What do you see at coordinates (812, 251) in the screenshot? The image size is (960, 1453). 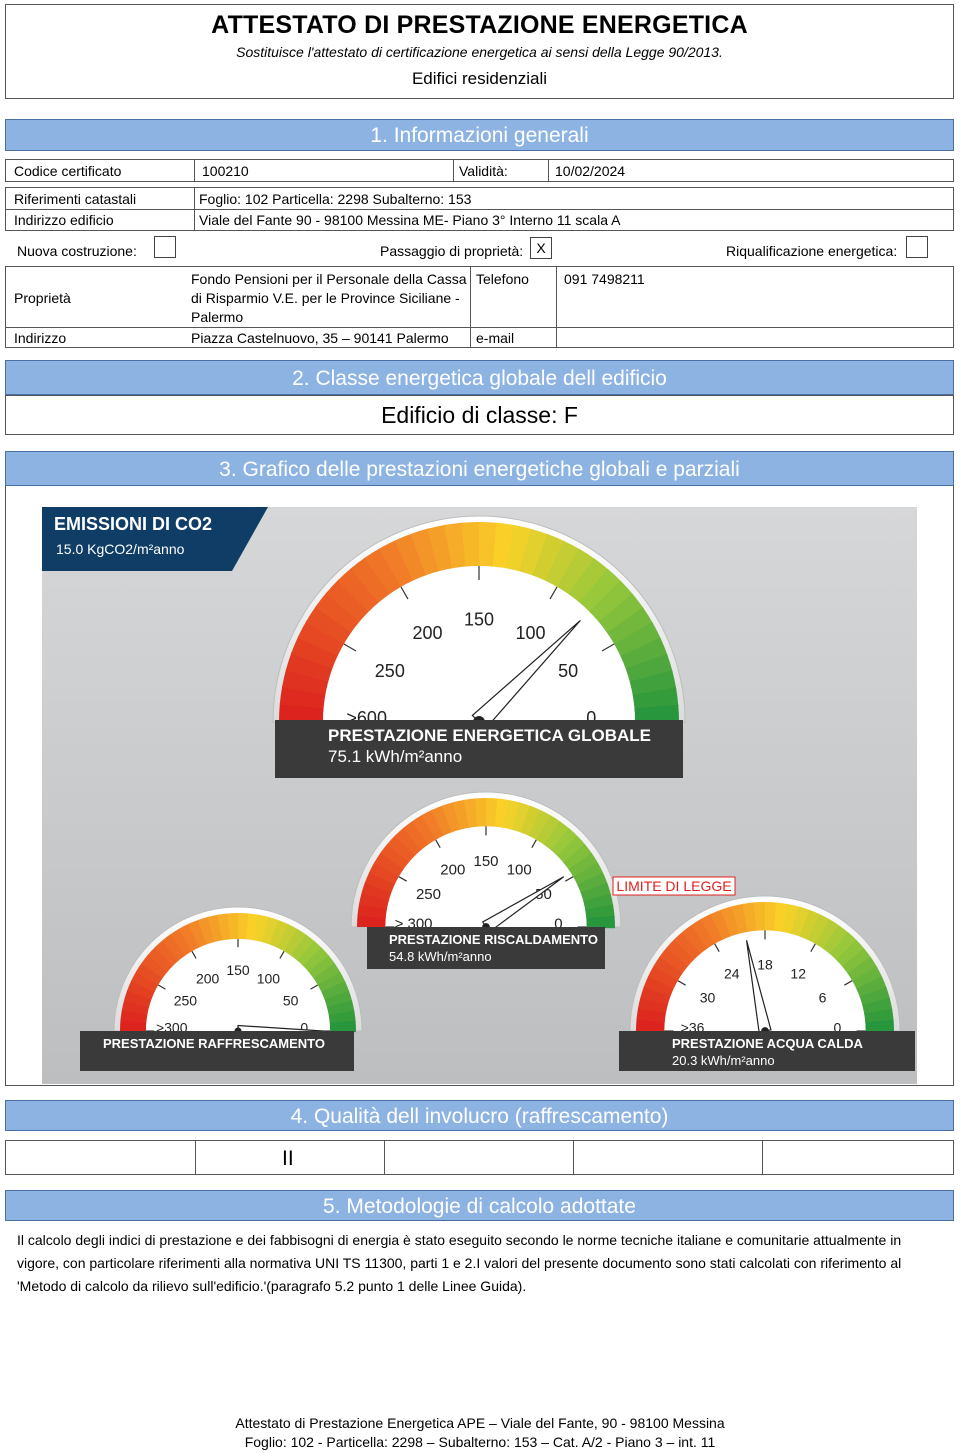 I see `riqual-label: Riqualificazione energetica:` at bounding box center [812, 251].